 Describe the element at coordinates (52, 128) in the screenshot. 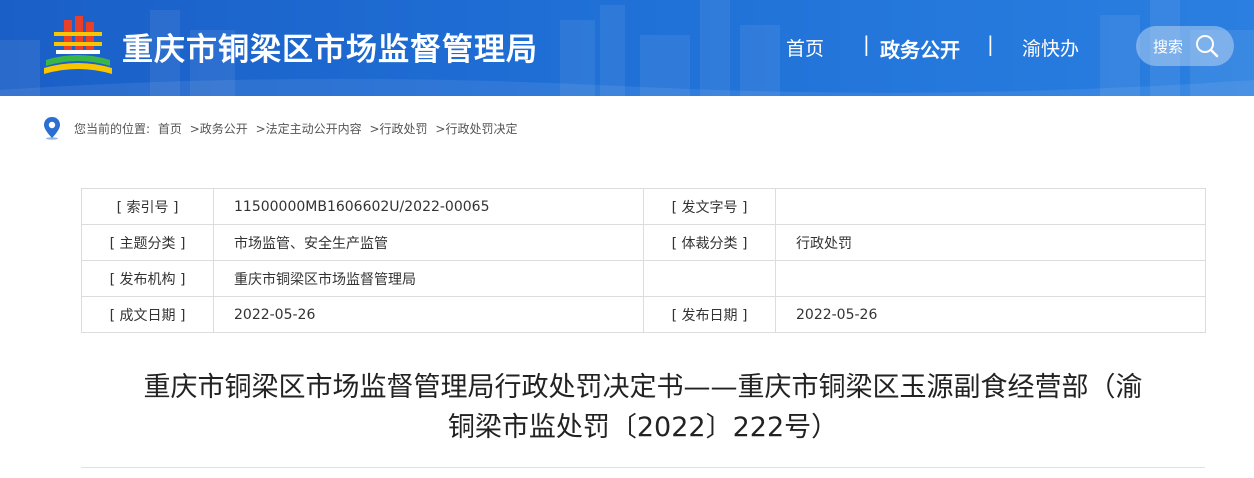

I see `location-pin-icon` at that location.